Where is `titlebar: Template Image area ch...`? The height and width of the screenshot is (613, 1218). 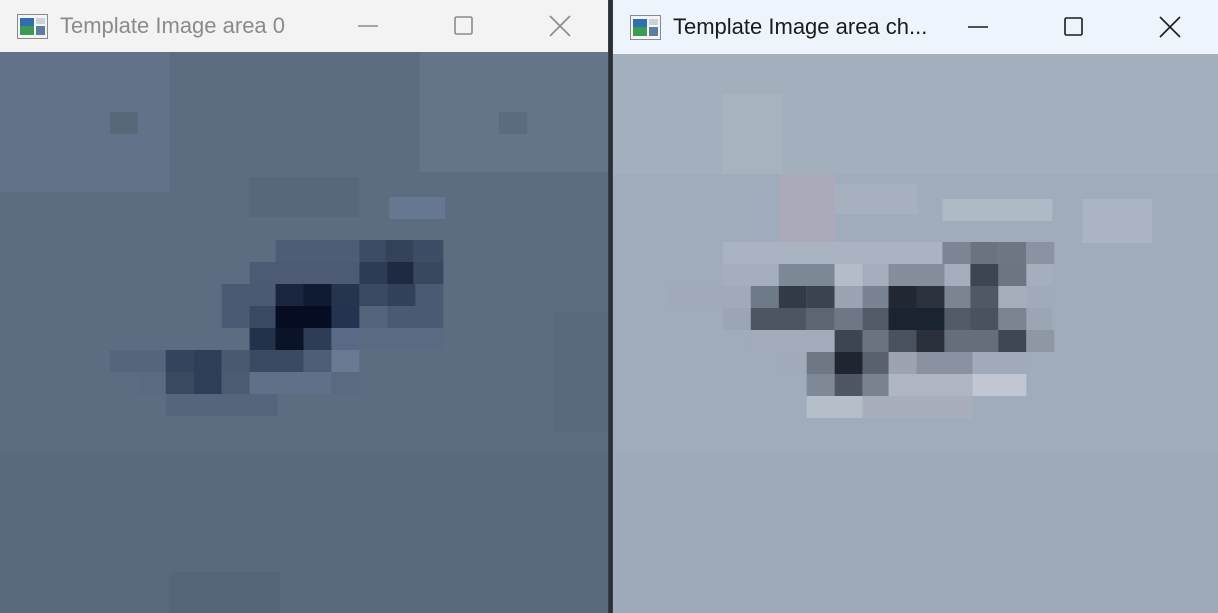 titlebar: Template Image area ch... is located at coordinates (915, 27).